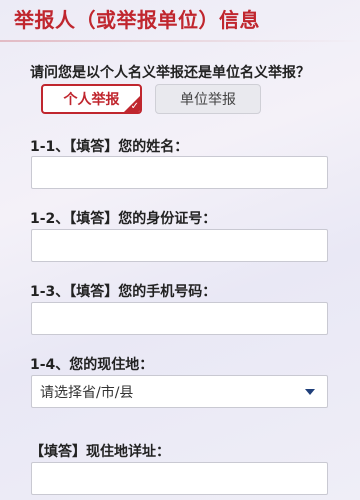  What do you see at coordinates (179, 318) in the screenshot?
I see `phone-input` at bounding box center [179, 318].